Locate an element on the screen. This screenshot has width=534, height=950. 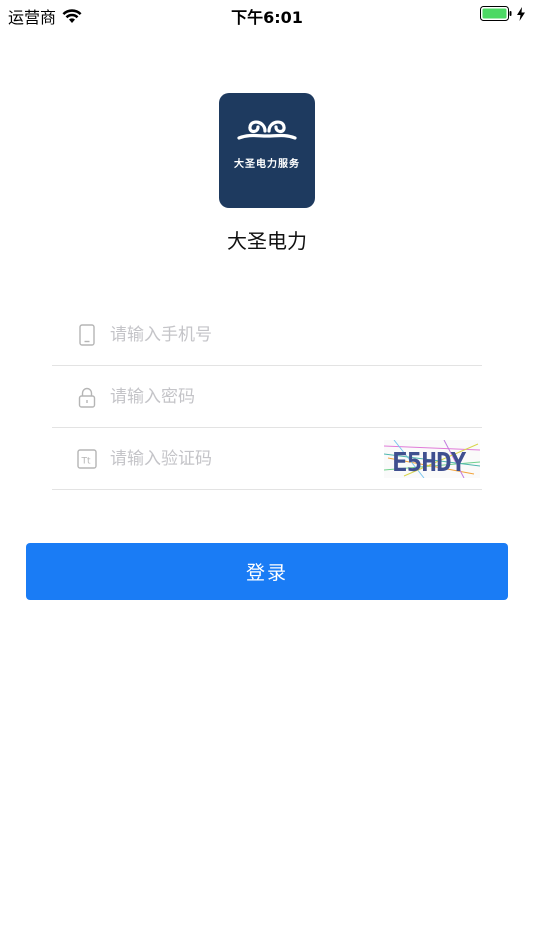
app-name: 大圣电力 is located at coordinates (267, 241).